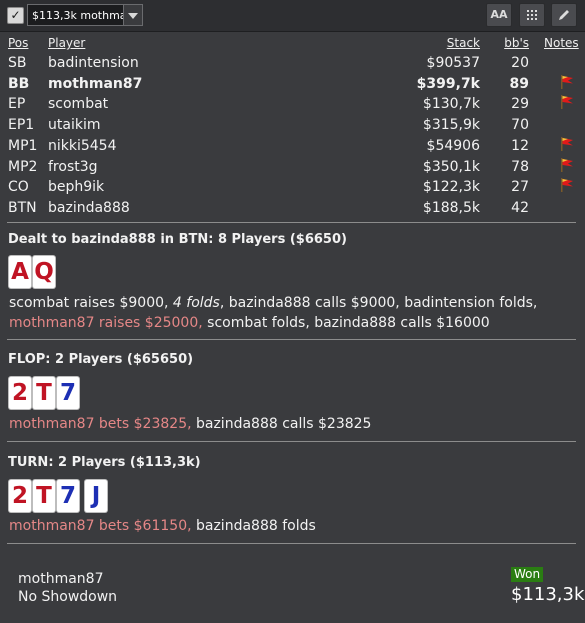 This screenshot has height=623, width=585. Describe the element at coordinates (82, 145) in the screenshot. I see `player-name: nikki5454` at that location.